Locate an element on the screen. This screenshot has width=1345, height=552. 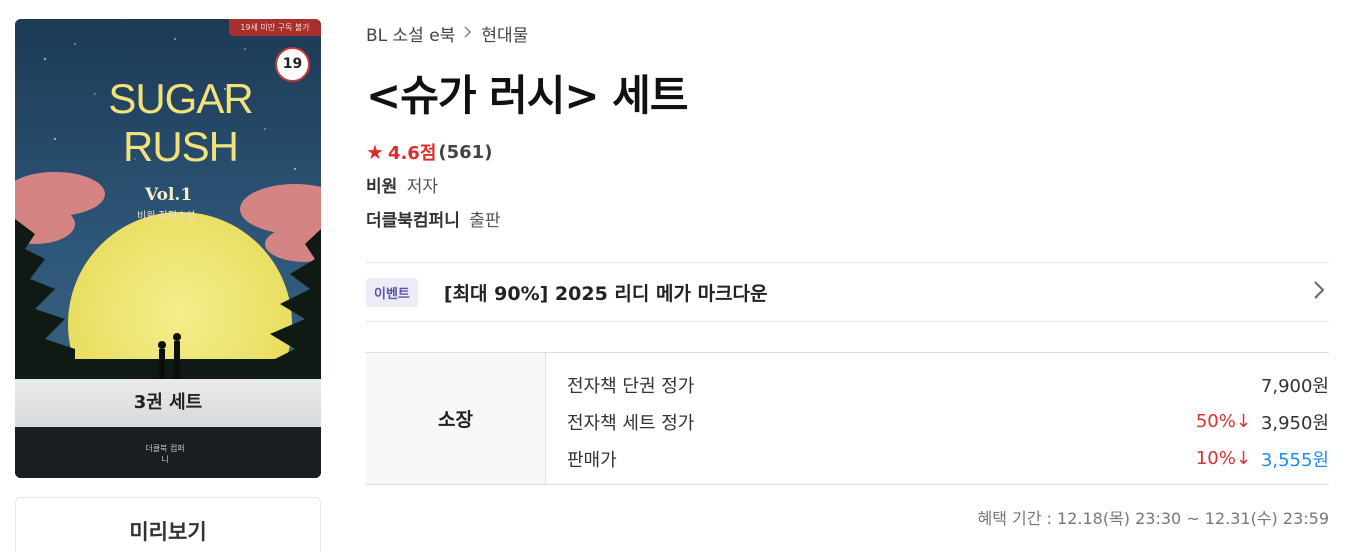
price-row: 판매가 10%↓ 3,555원 is located at coordinates (948, 458).